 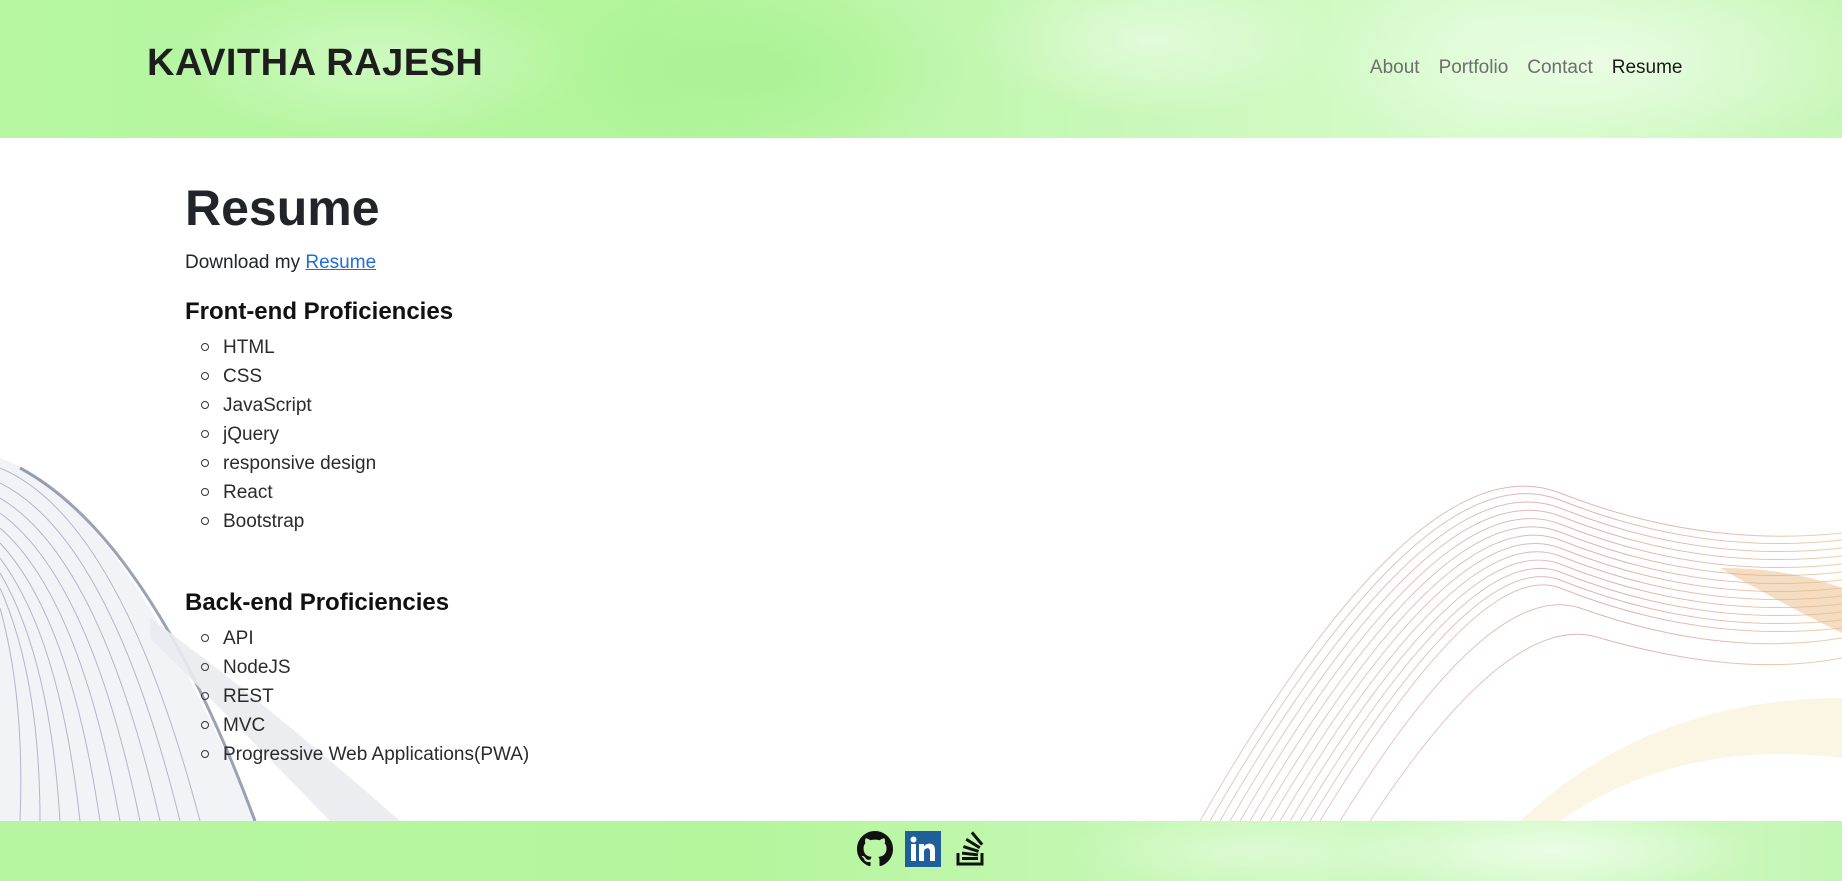 What do you see at coordinates (364, 376) in the screenshot?
I see `list-item: CSS` at bounding box center [364, 376].